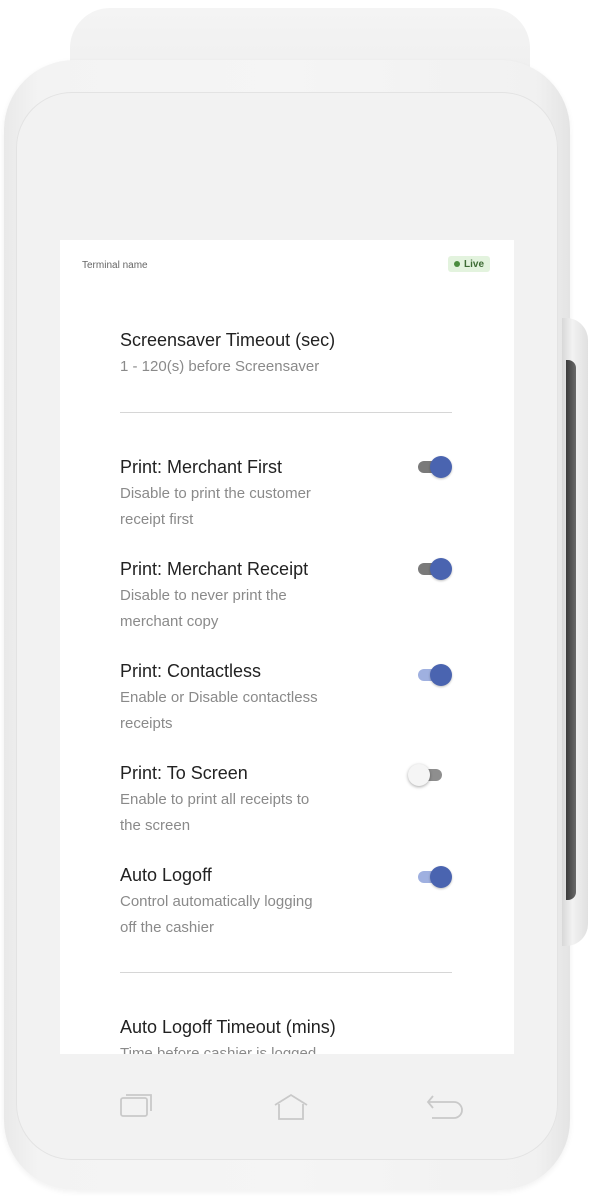  What do you see at coordinates (169, 621) in the screenshot?
I see `description-line: merchant copy` at bounding box center [169, 621].